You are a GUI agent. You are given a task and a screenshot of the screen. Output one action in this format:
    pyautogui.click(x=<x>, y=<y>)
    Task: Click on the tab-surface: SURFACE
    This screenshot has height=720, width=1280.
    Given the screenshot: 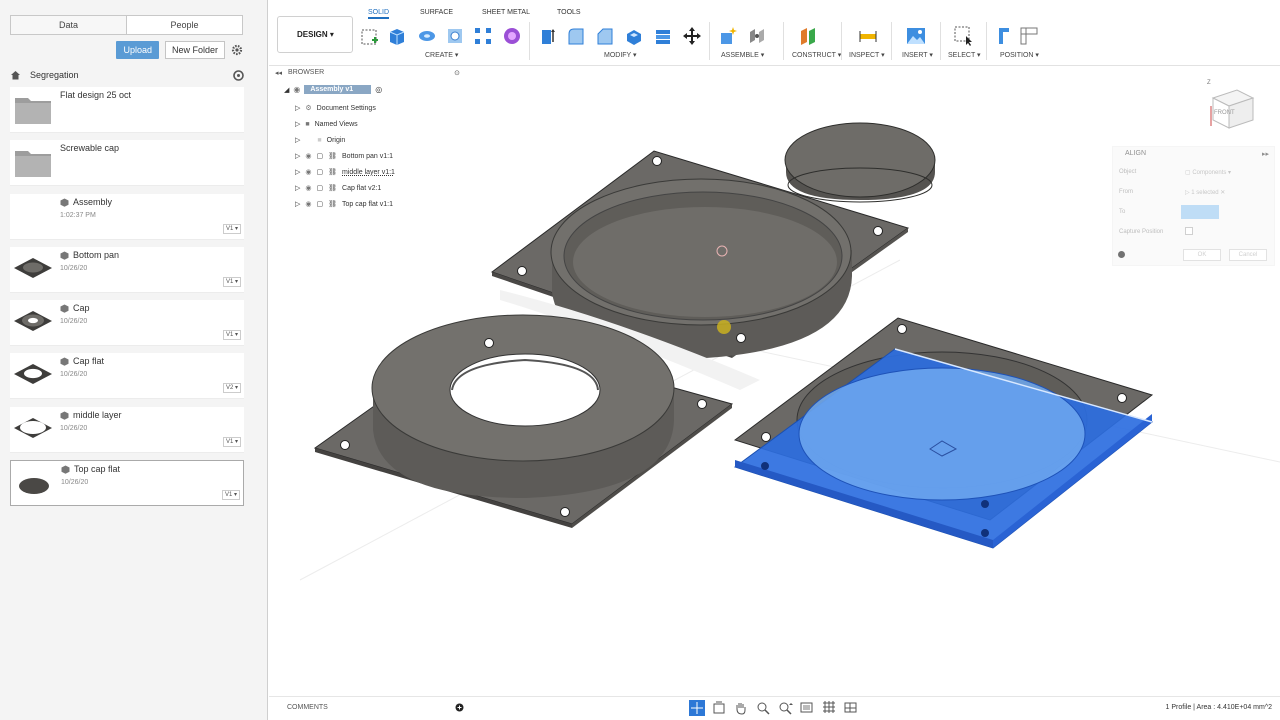 What is the action you would take?
    pyautogui.click(x=436, y=12)
    